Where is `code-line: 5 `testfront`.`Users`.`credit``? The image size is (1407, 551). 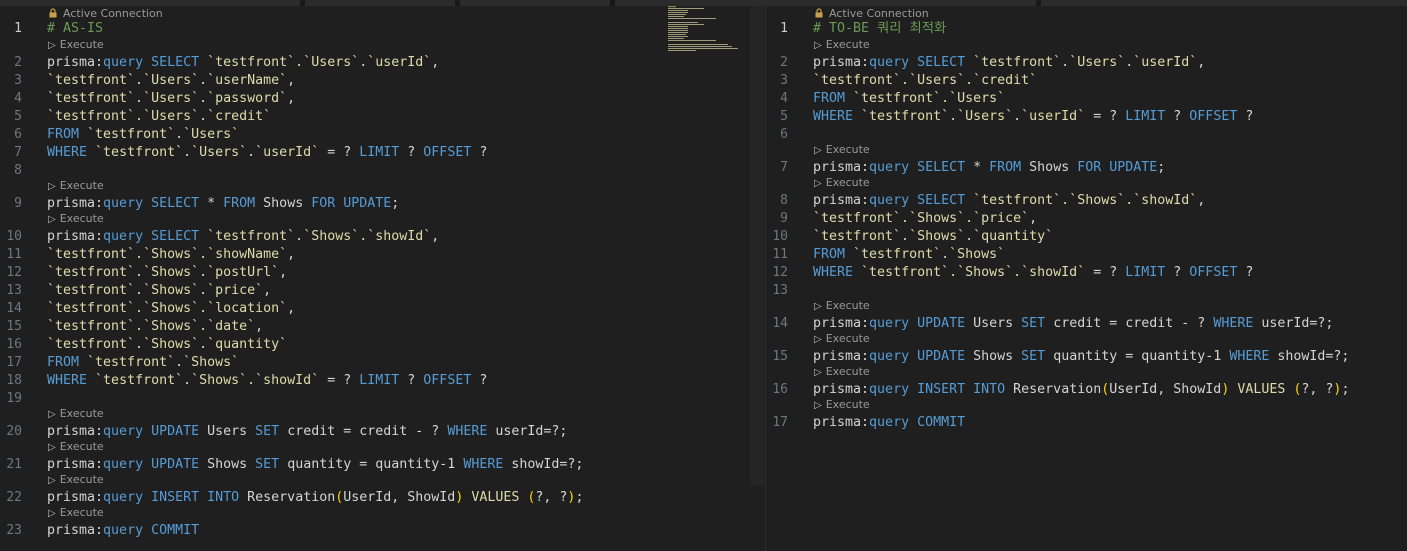 code-line: 5 `testfront`.`Users`.`credit` is located at coordinates (382, 117).